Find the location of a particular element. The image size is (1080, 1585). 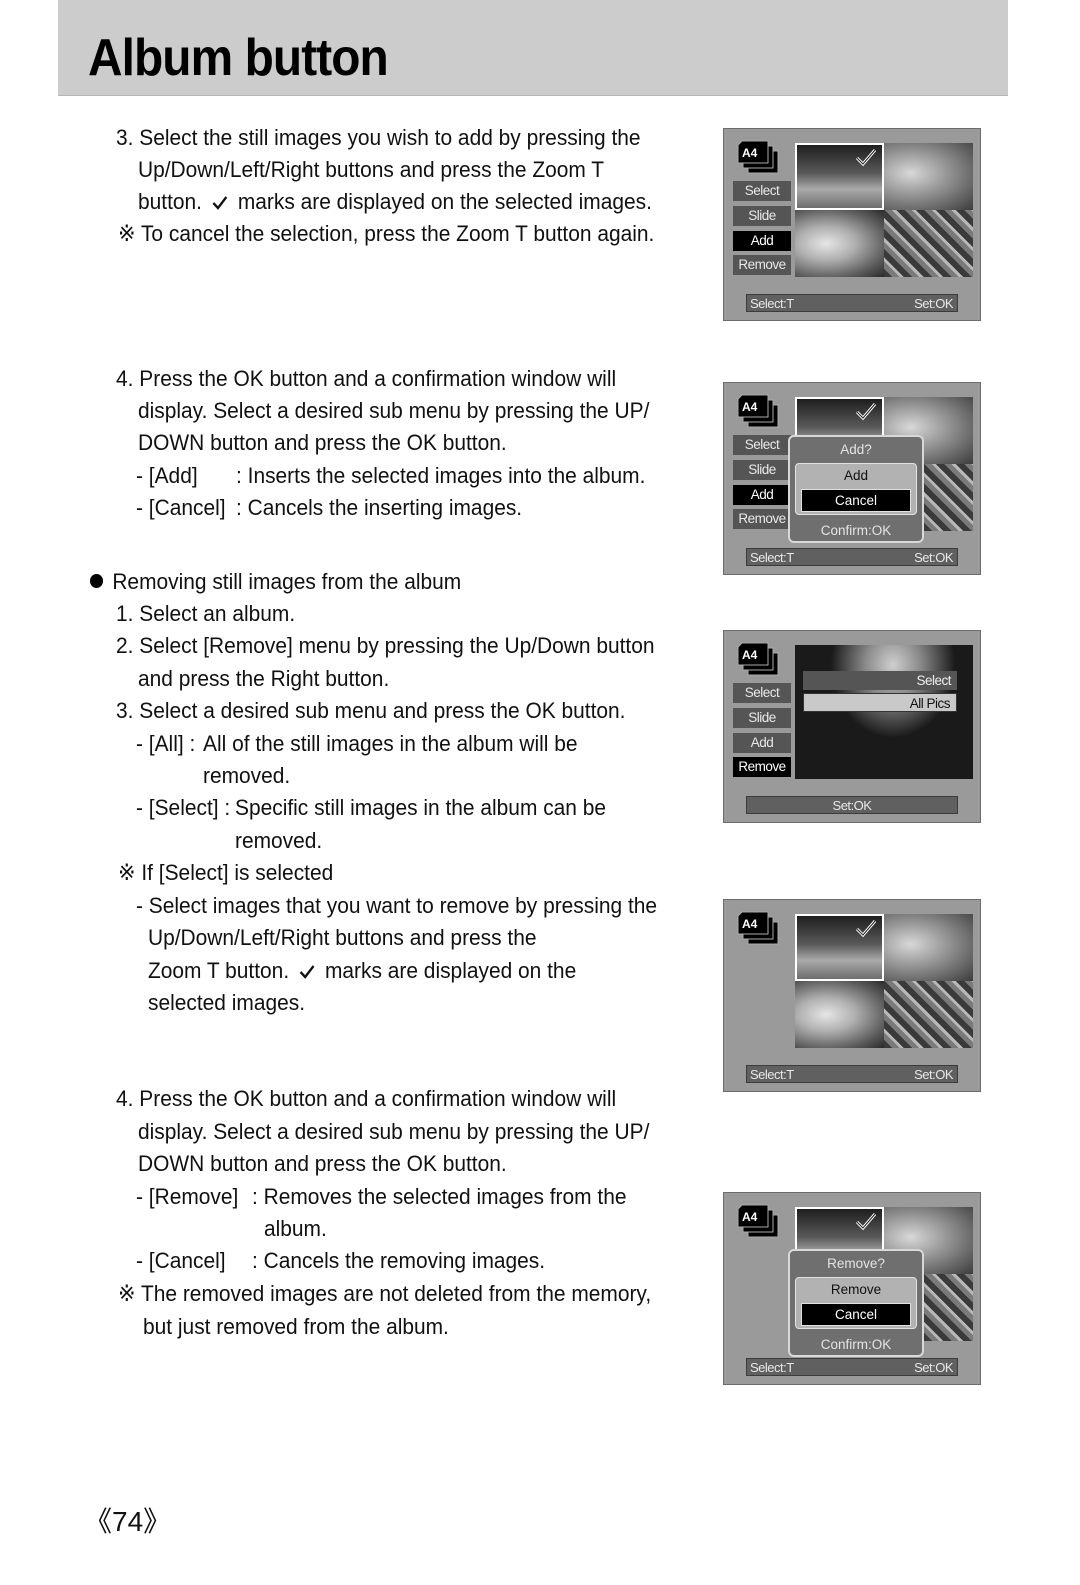

select-option-cont: removed. is located at coordinates (279, 840).